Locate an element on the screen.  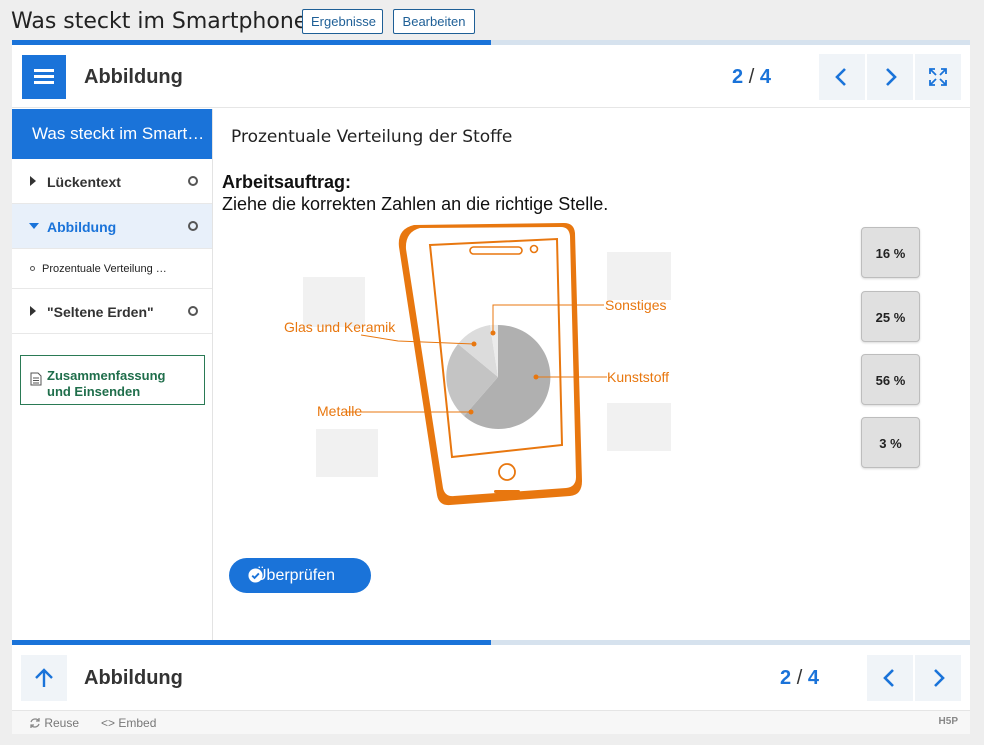
summary-label-line1: Zusammenfassung is located at coordinates (106, 375).